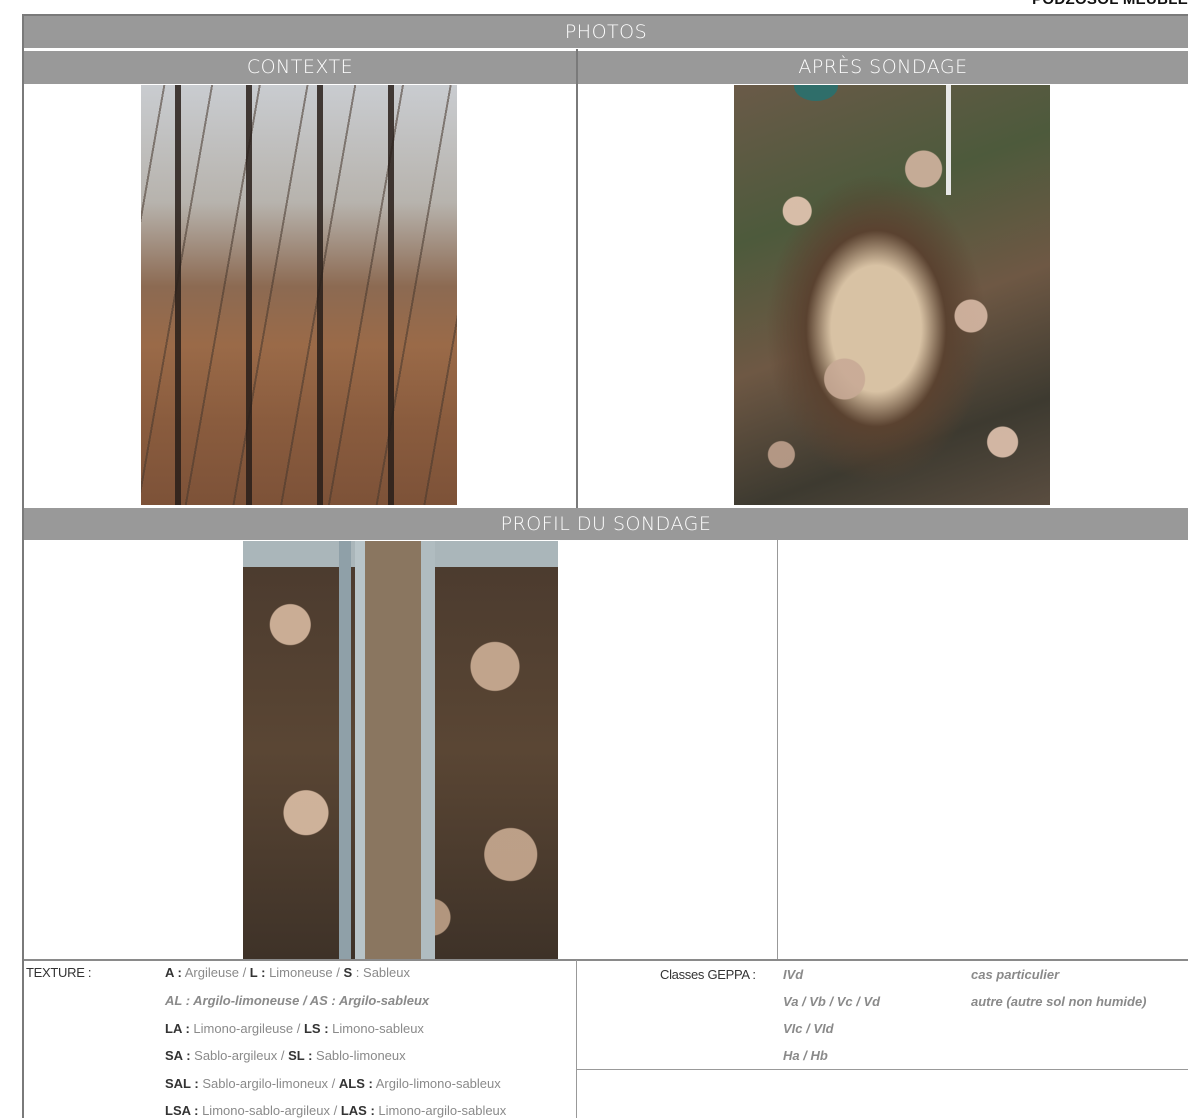 The width and height of the screenshot is (1188, 1118). Describe the element at coordinates (777, 750) in the screenshot. I see `profile-divider` at that location.